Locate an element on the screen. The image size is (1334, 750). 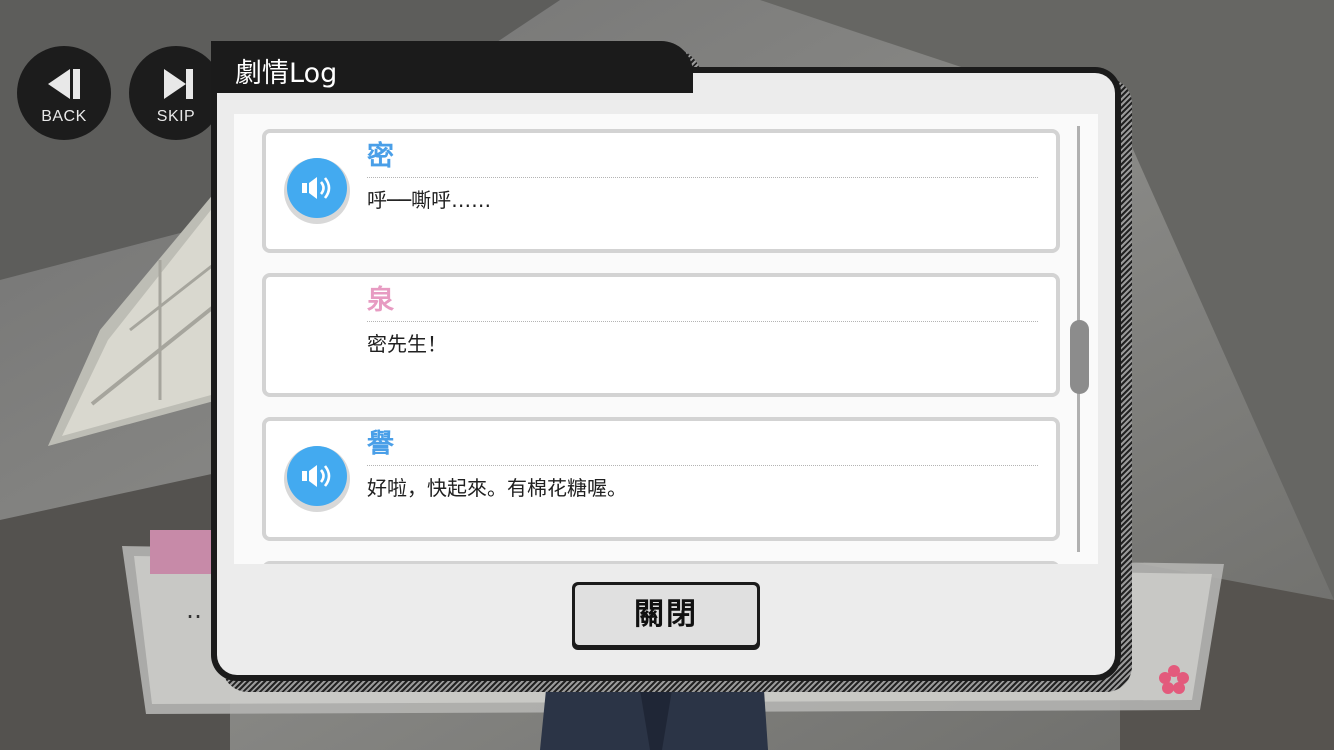
speaker-name: 密 is located at coordinates (380, 156).